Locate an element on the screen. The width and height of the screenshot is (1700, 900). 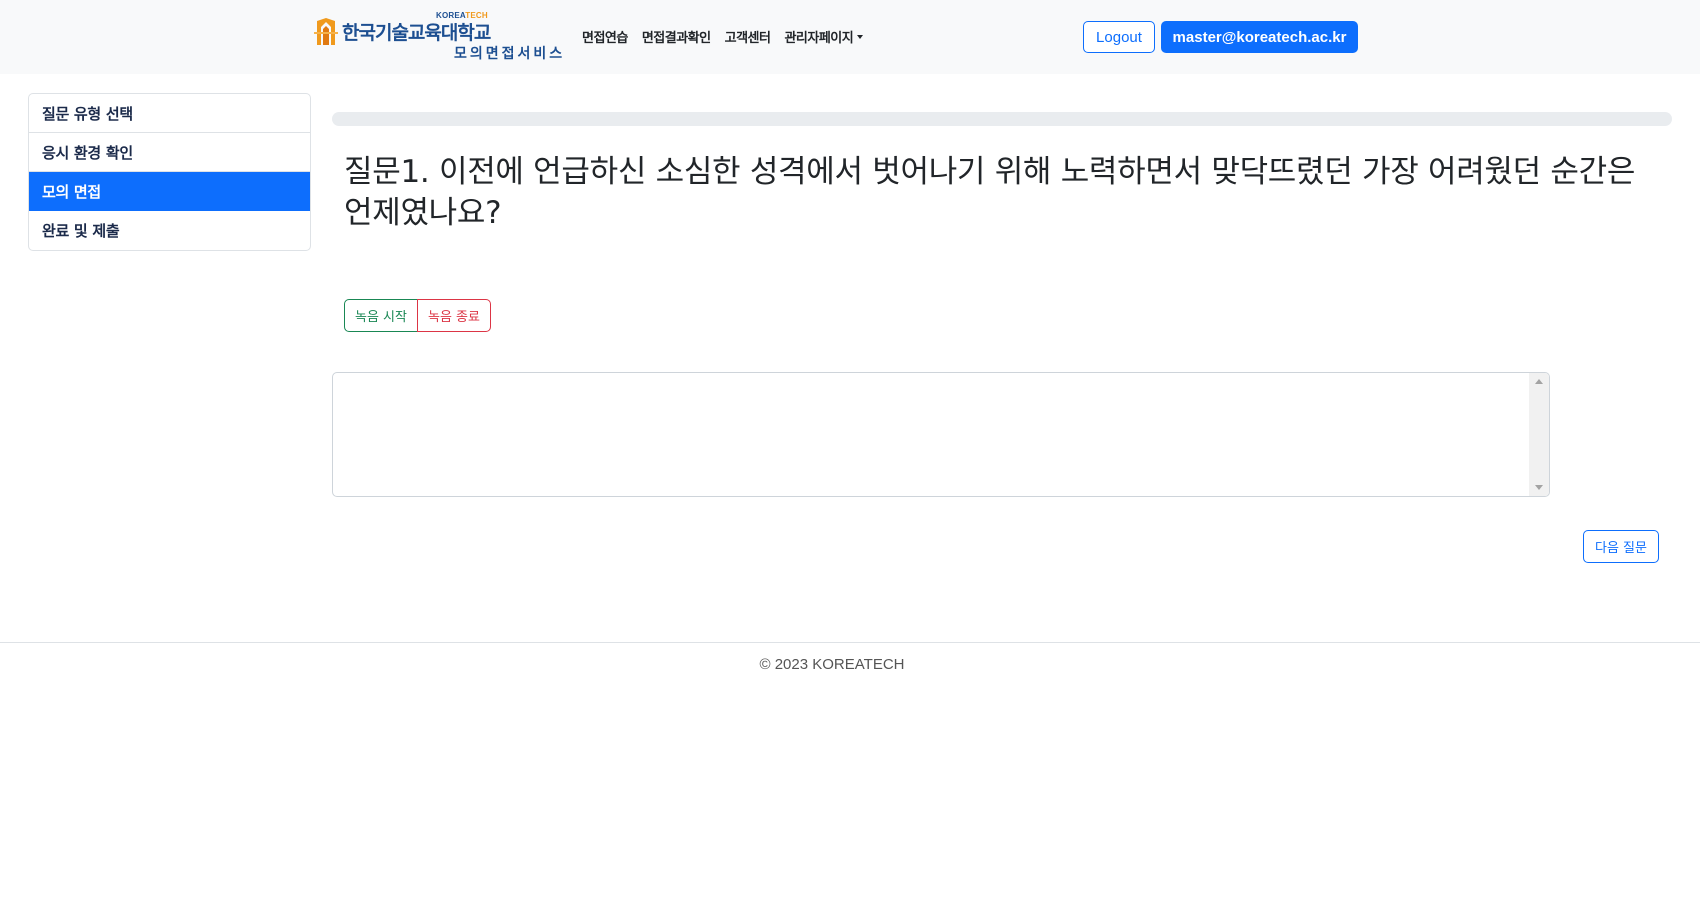
brand-subtitle: 모의면접서비스 is located at coordinates (510, 54).